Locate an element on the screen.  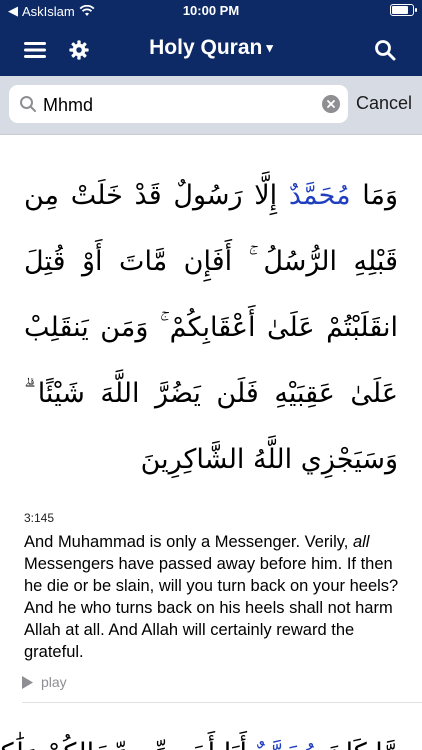
search-input is located at coordinates (183, 105).